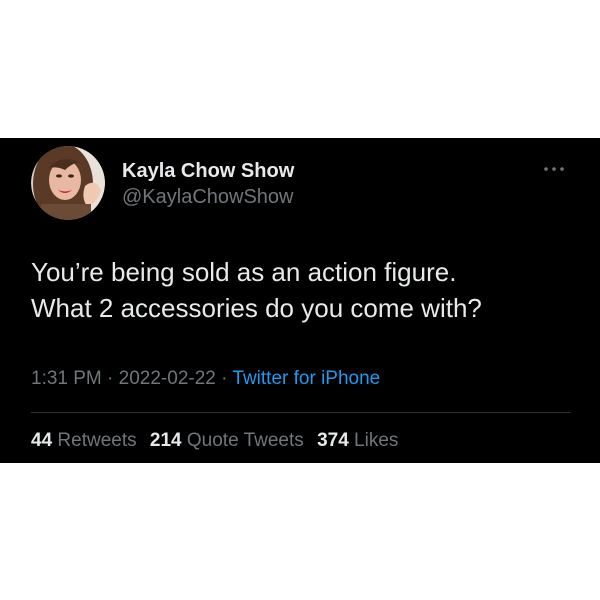 The image size is (600, 600). I want to click on avatar, so click(68, 183).